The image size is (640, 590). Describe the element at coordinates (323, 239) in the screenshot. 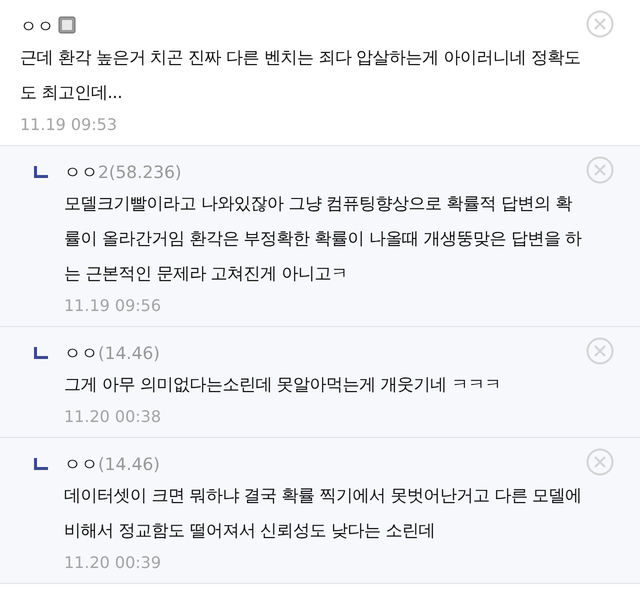

I see `comment-text: 모델크기빨이라고 나와있잖아 그냥 컴퓨팅향상으로 확률적 답변의 확률이 올라간거임 환각은 부정확한 확률이 나올때 개생뚱맞은 답변을 하는 근본적인 문제라 고쳐진게 아니고ㅋ` at that location.